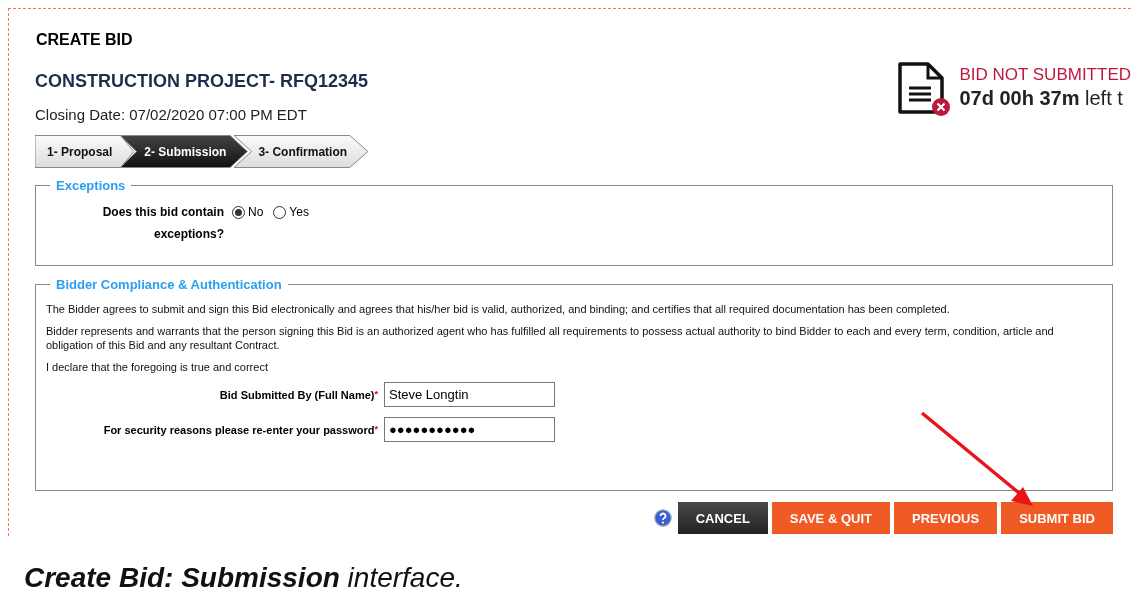 This screenshot has height=608, width=1131. Describe the element at coordinates (302, 151) in the screenshot. I see `step-tab: 3- Confirmation` at that location.